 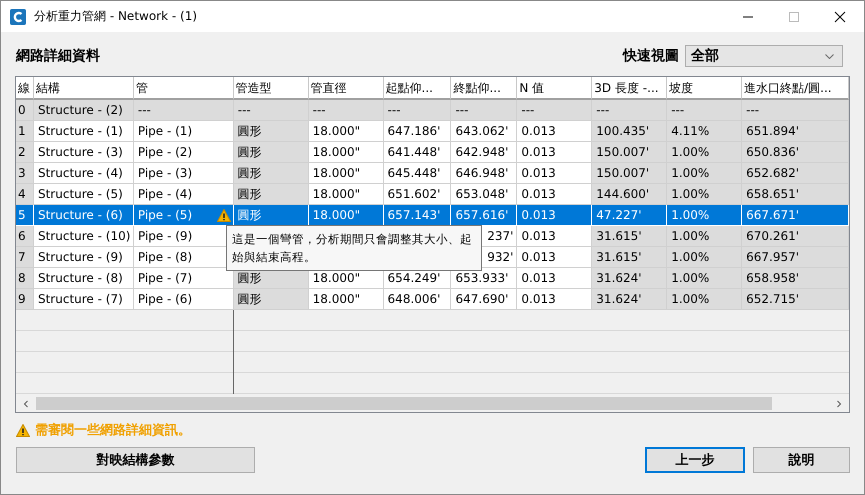 What do you see at coordinates (25, 257) in the screenshot?
I see `row-number: 7` at bounding box center [25, 257].